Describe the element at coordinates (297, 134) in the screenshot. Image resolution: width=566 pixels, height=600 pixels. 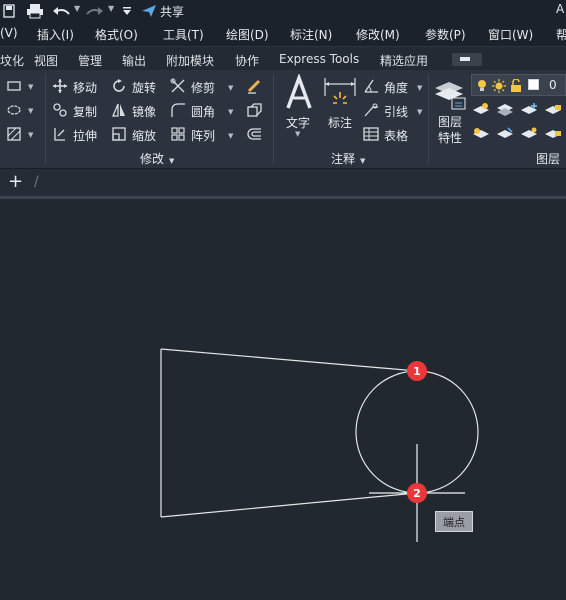
I see `text-dropdown-icon: ▼` at that location.